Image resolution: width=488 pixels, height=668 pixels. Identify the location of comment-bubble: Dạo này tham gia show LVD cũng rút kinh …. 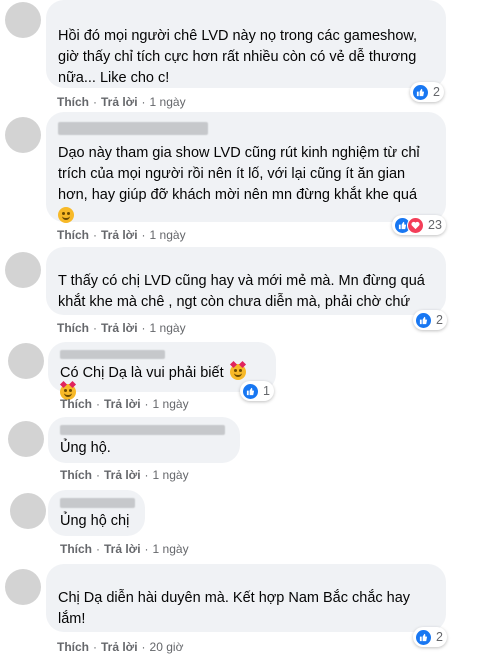
(246, 167).